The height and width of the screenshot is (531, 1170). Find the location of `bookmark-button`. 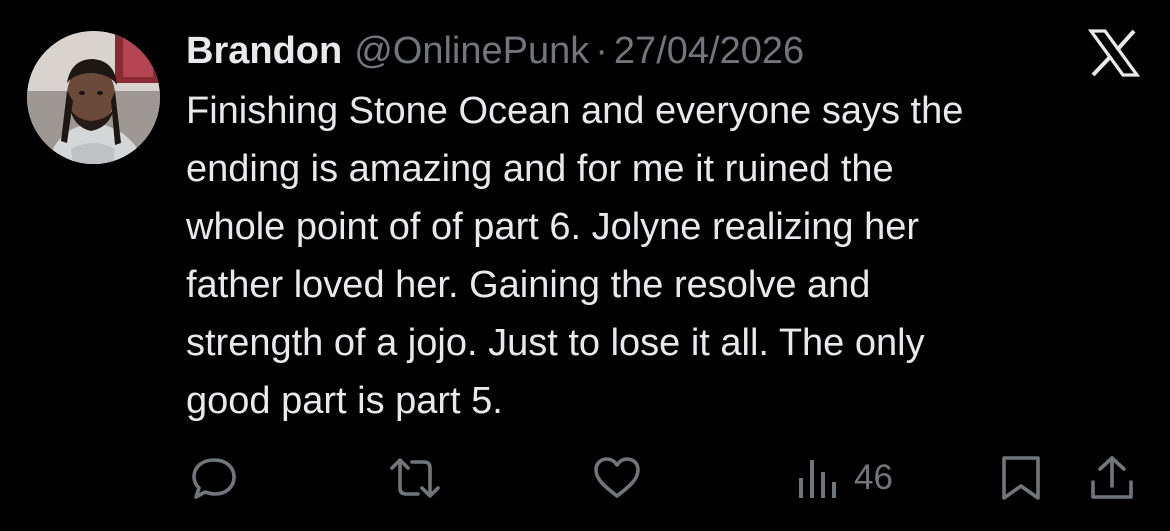

bookmark-button is located at coordinates (1021, 478).